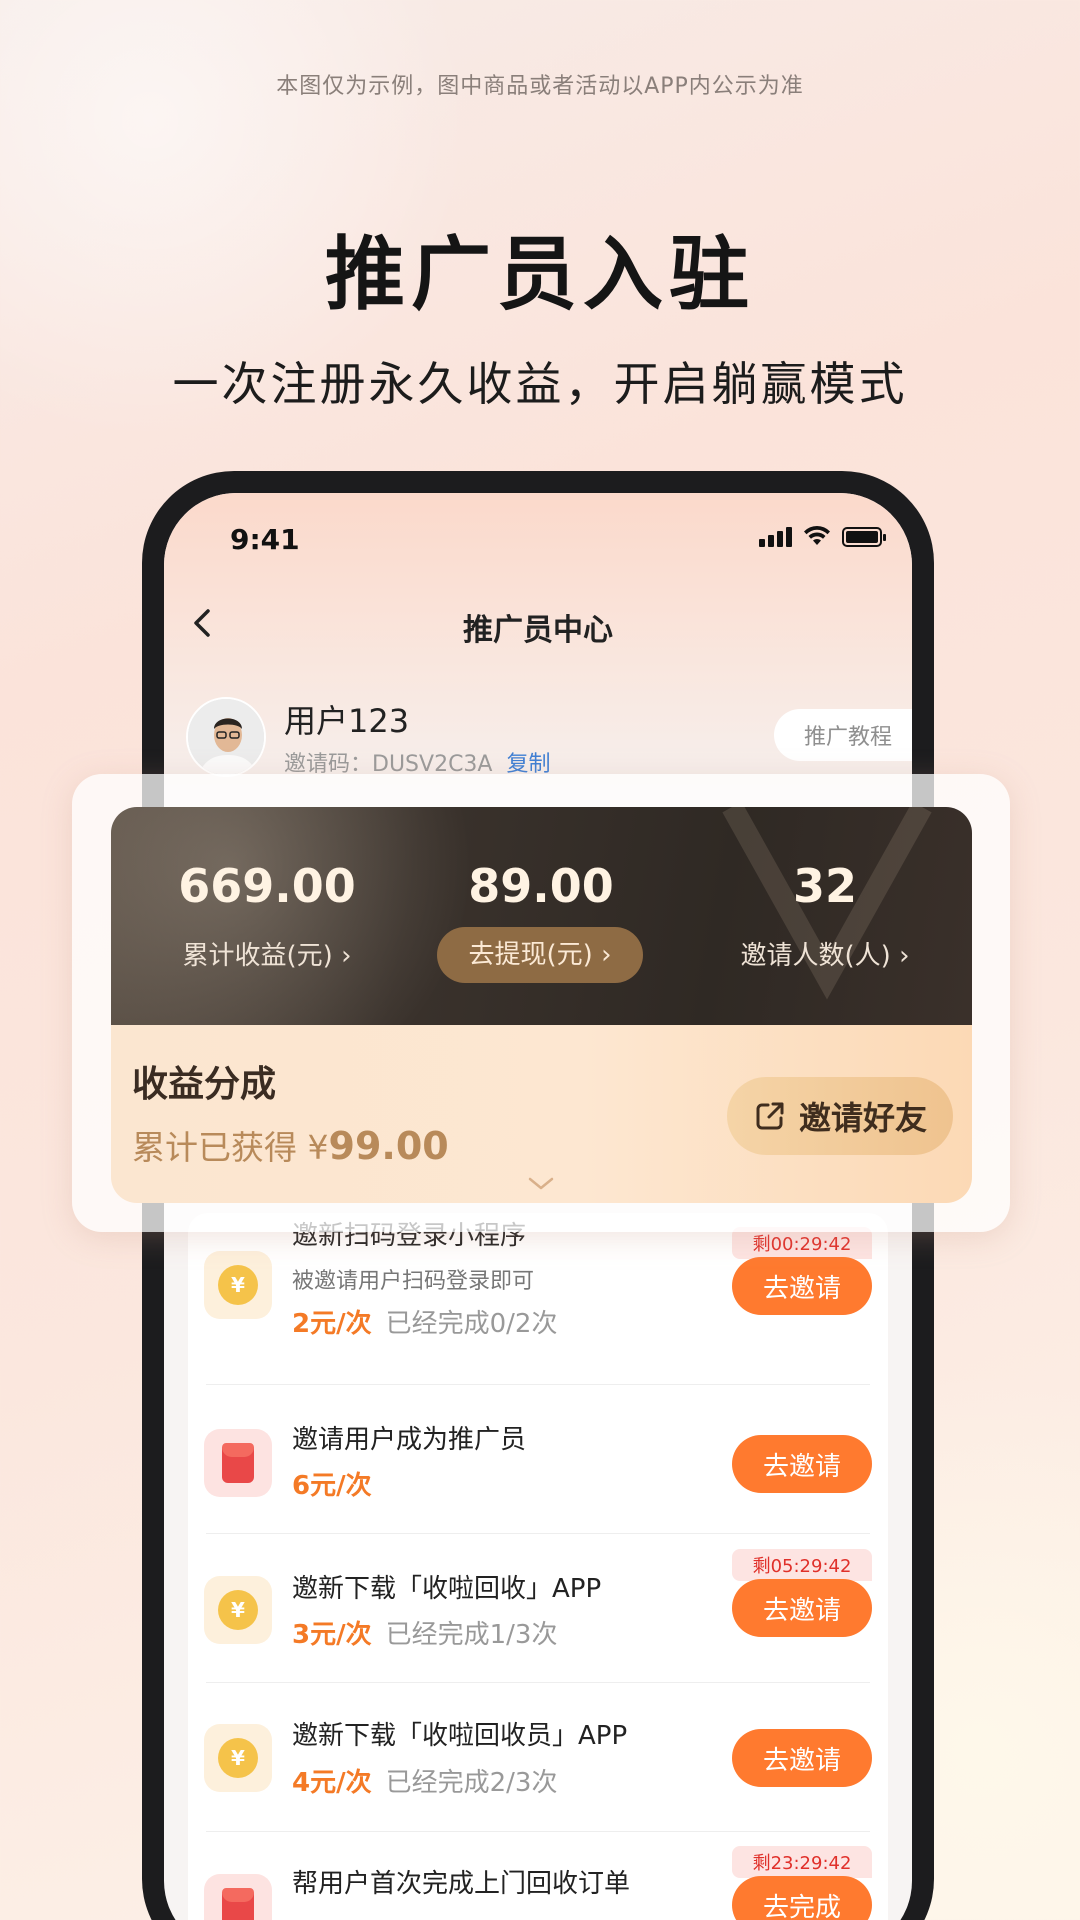 The width and height of the screenshot is (1080, 1920). Describe the element at coordinates (843, 735) in the screenshot. I see `tutorial-button: 推广教程` at that location.